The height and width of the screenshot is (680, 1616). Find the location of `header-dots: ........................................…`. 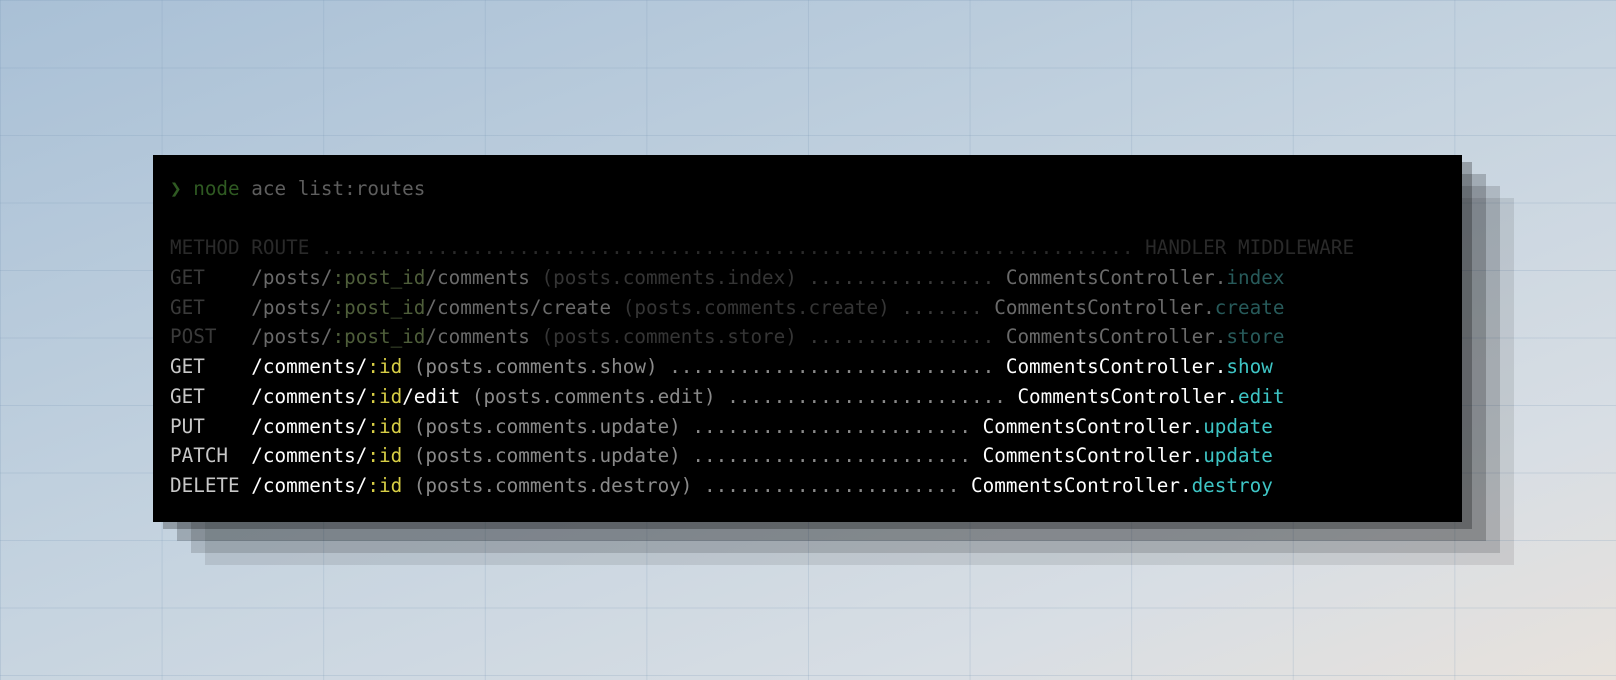

header-dots: ........................................… is located at coordinates (727, 247).